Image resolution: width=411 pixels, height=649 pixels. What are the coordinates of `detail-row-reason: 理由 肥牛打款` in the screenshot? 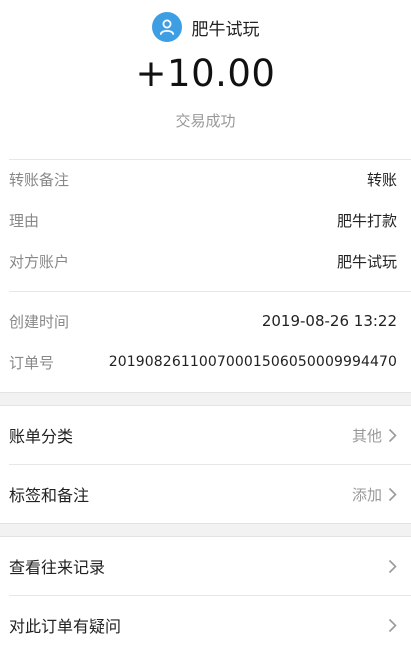 It's located at (203, 220).